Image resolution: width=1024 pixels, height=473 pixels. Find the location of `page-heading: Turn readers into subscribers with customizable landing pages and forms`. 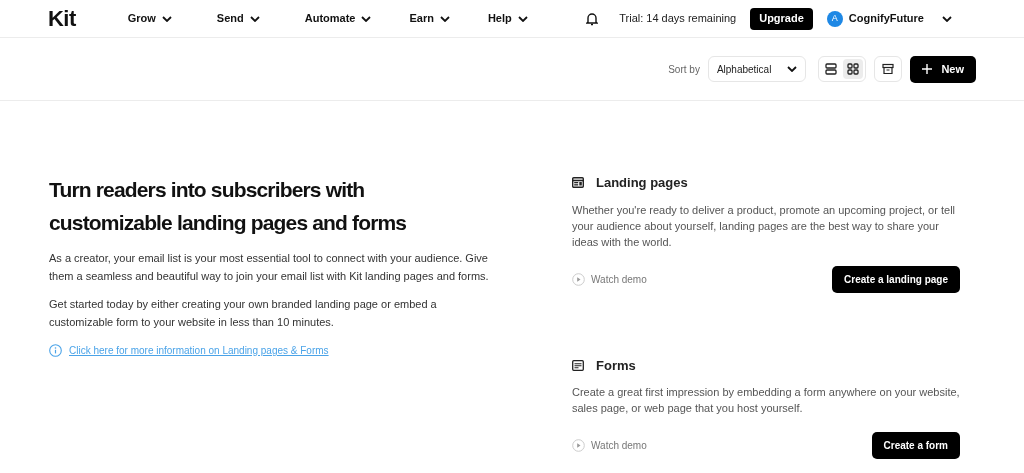

page-heading: Turn readers into subscribers with customizable landing pages and forms is located at coordinates (228, 206).